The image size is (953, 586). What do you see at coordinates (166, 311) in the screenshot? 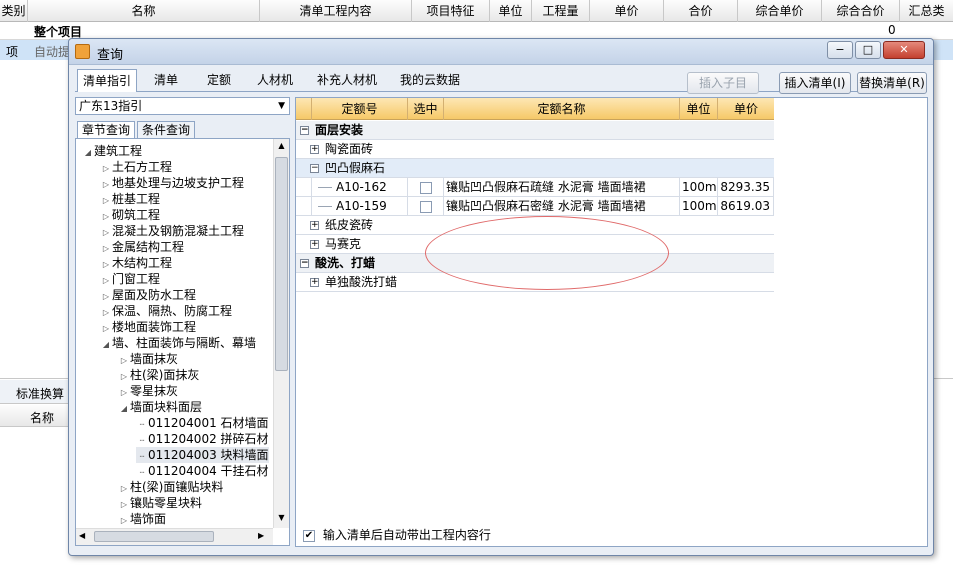
I see `tree-node: ▷ 保温、隔热、防腐工程` at bounding box center [166, 311].